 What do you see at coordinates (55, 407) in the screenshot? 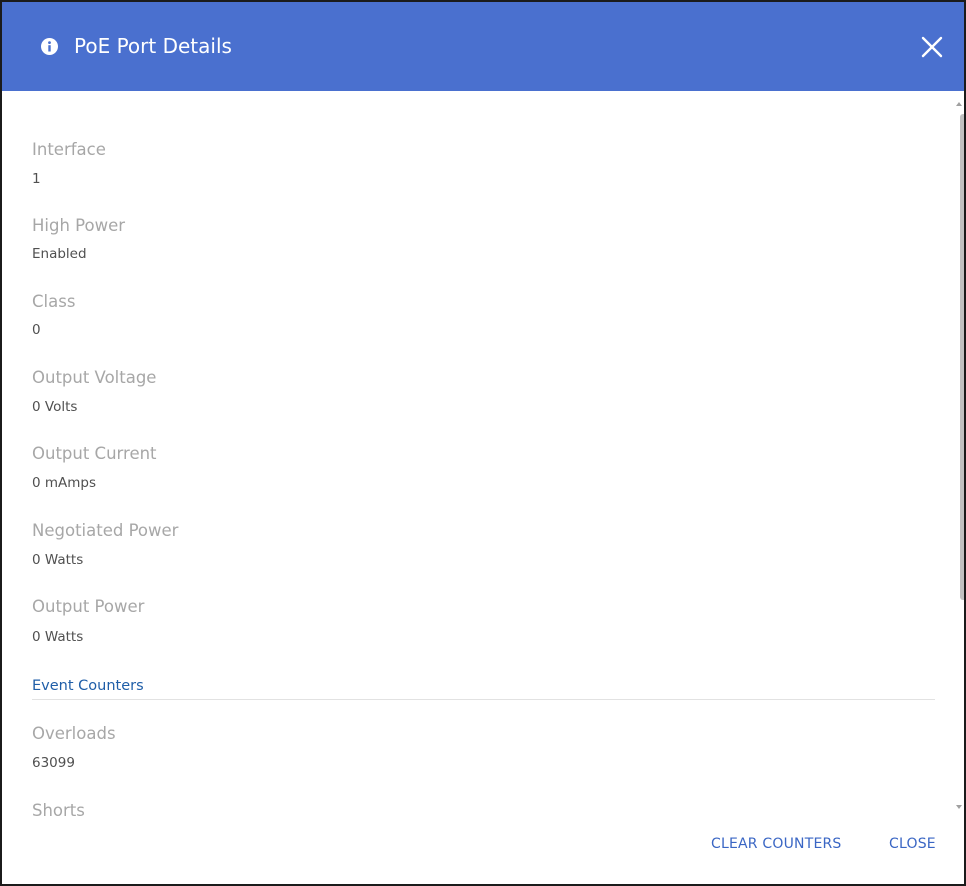
I see `output-voltage-value: 0 Volts` at bounding box center [55, 407].